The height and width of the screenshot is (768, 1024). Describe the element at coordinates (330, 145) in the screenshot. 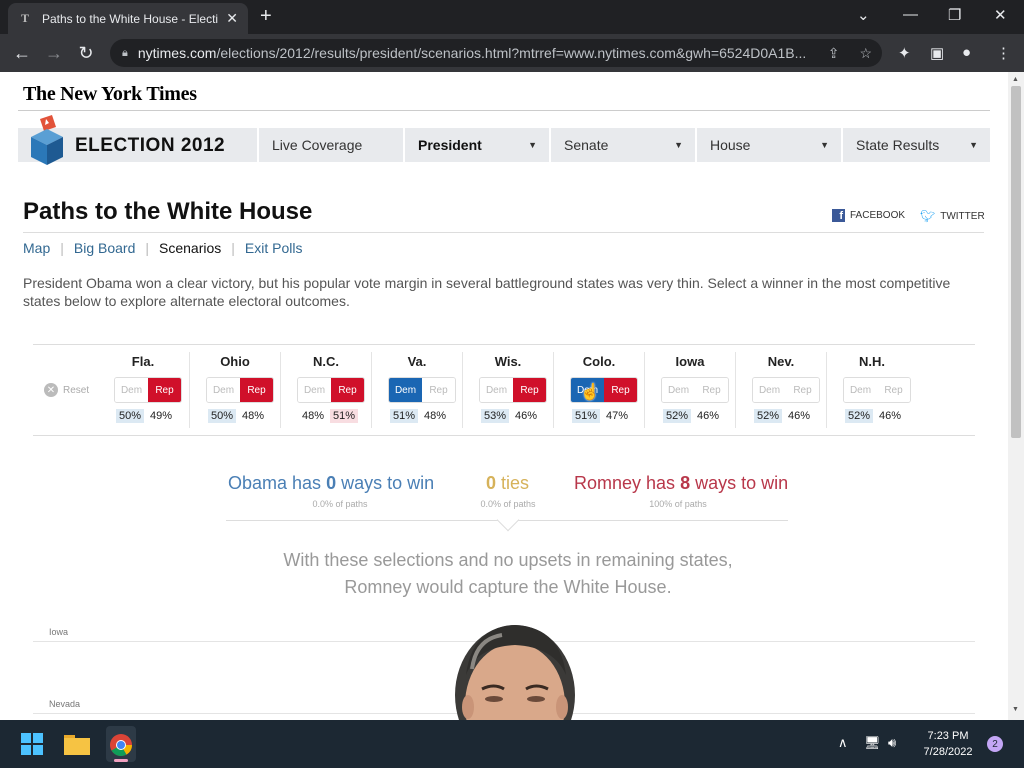

I see `nav-live-coverage: Live Coverage` at that location.